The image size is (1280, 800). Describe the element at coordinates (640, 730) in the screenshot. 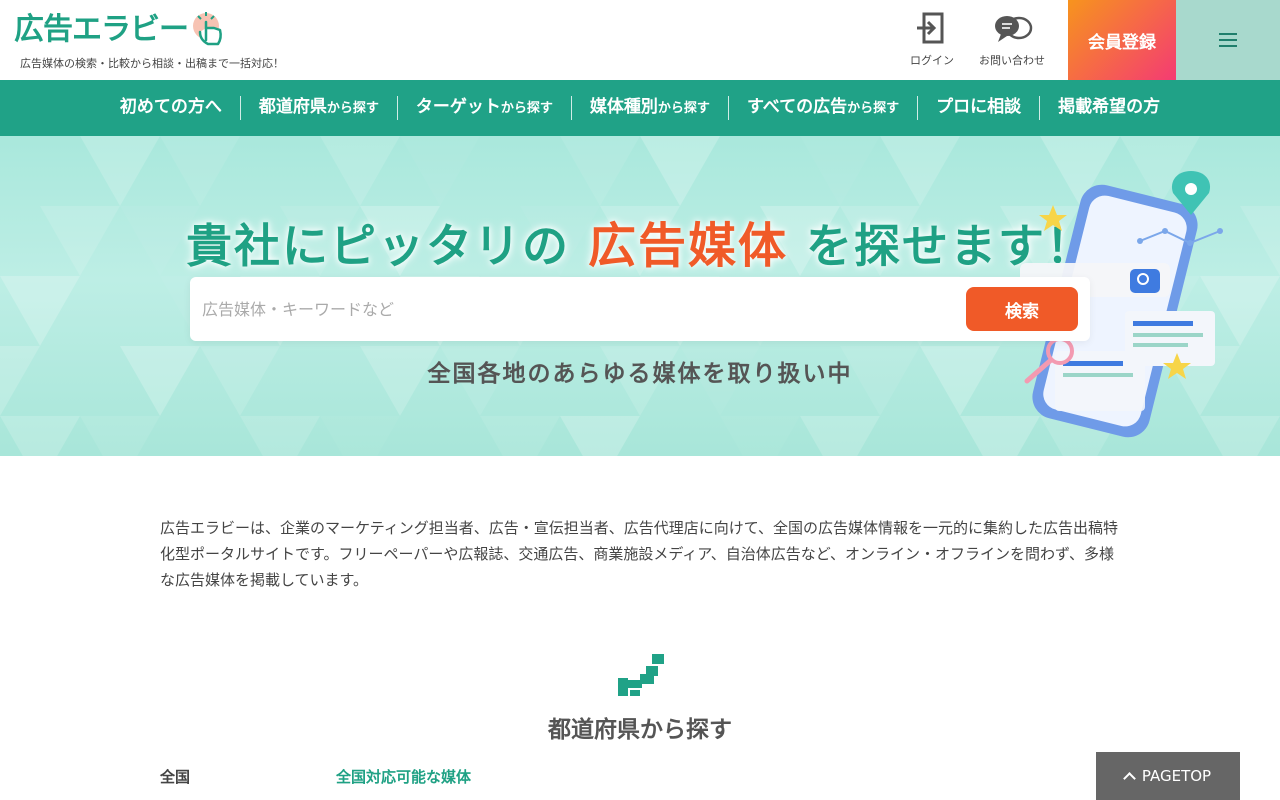

I see `section-title-prefecture: 都道府県から探す` at that location.